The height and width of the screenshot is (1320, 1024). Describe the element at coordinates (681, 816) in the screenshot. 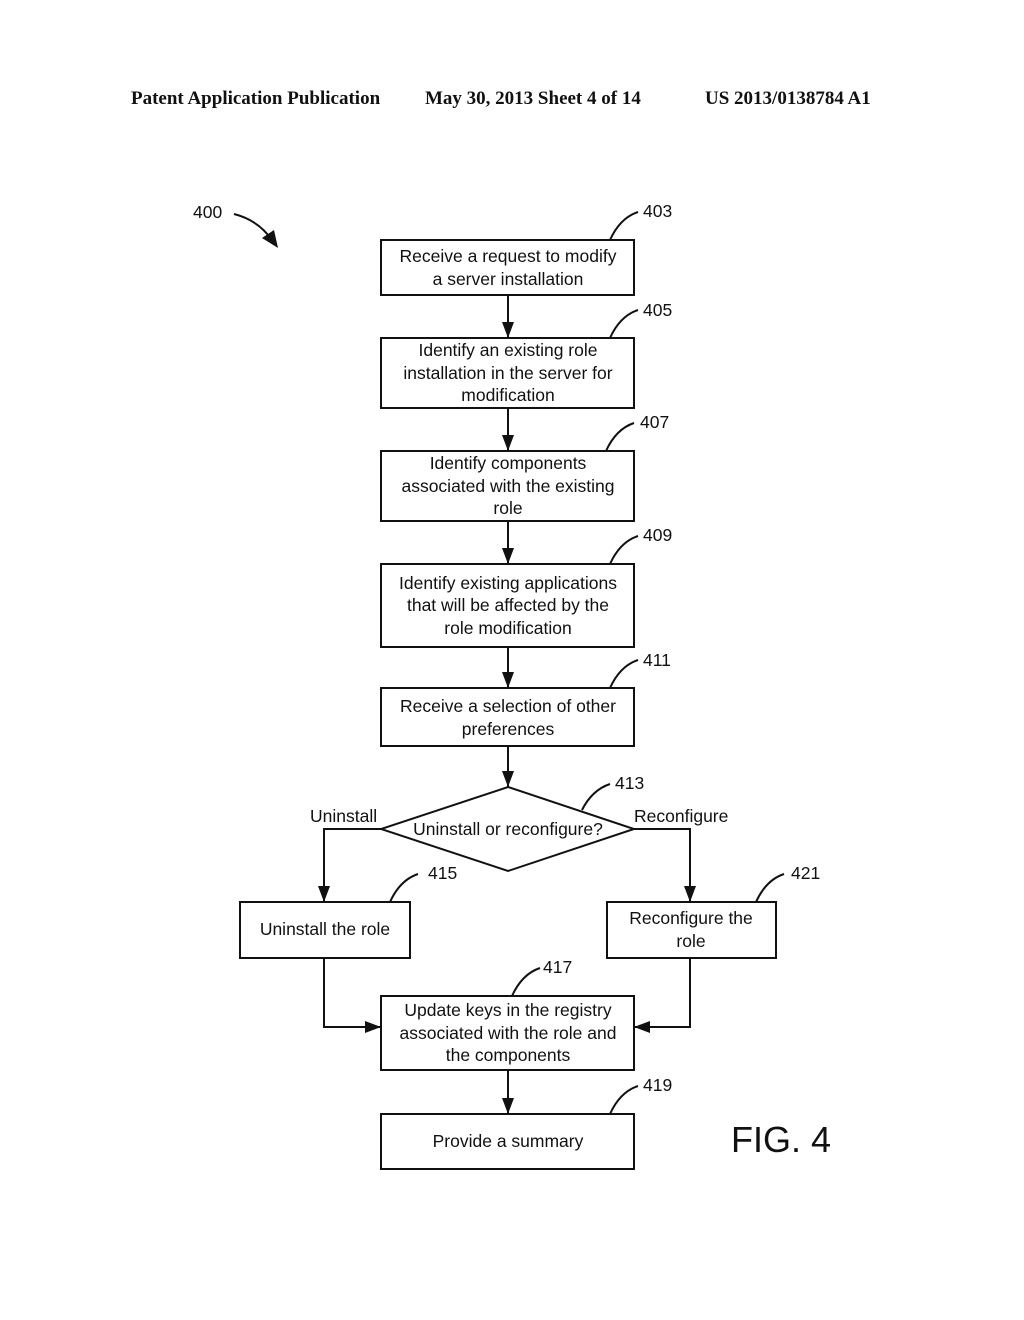

I see `branch-label-reconfigure: Reconfigure` at that location.